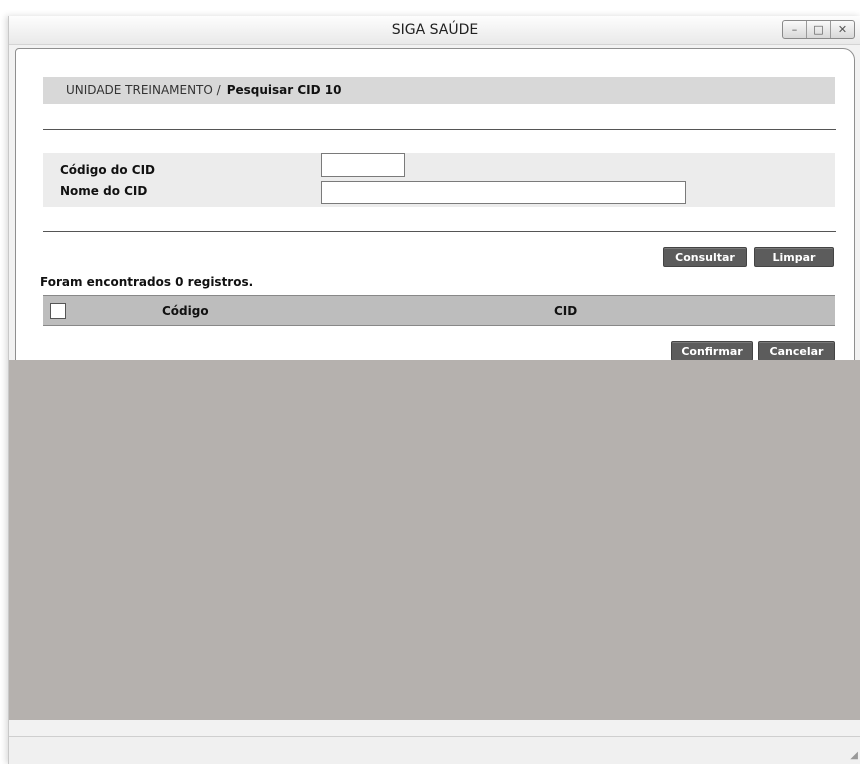 This screenshot has width=860, height=764. I want to click on limpar-button: Limpar, so click(794, 257).